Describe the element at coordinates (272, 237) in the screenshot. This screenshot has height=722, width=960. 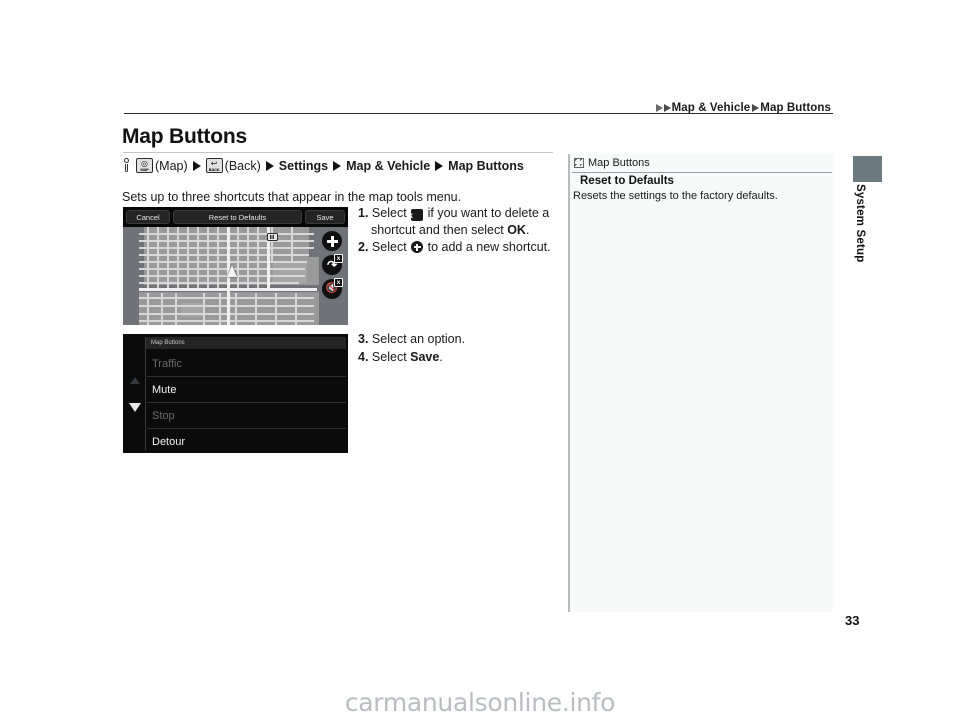
I see `highway-shield-icon` at that location.